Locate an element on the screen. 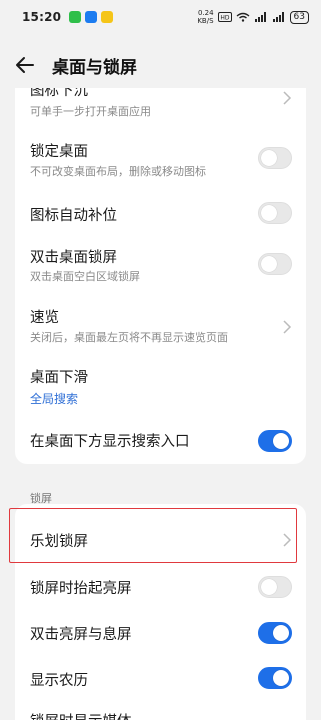 This screenshot has width=321, height=720. raise-to-wake-toggle is located at coordinates (275, 587).